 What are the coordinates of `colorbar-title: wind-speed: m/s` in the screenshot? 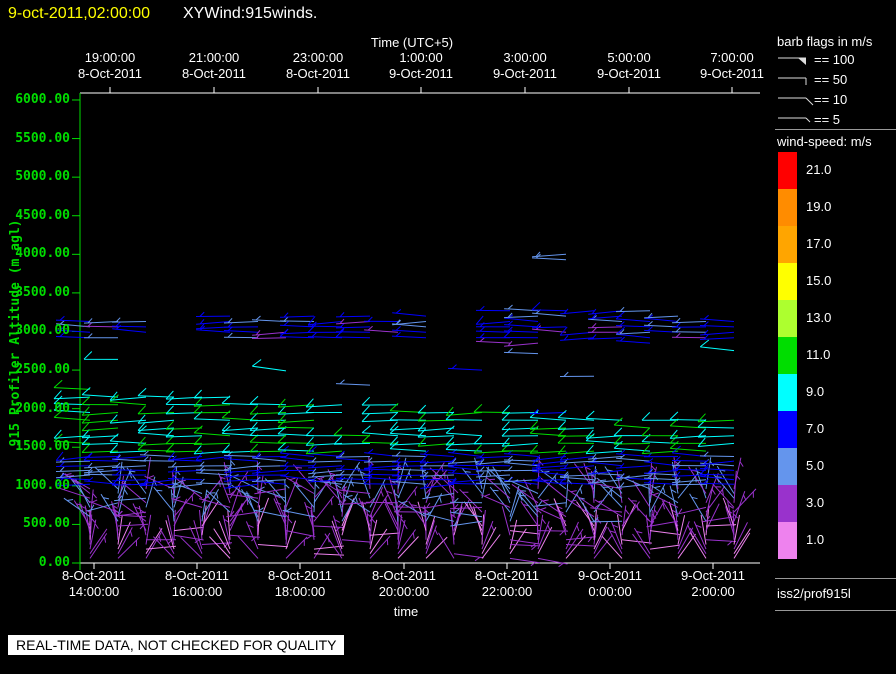 It's located at (824, 141).